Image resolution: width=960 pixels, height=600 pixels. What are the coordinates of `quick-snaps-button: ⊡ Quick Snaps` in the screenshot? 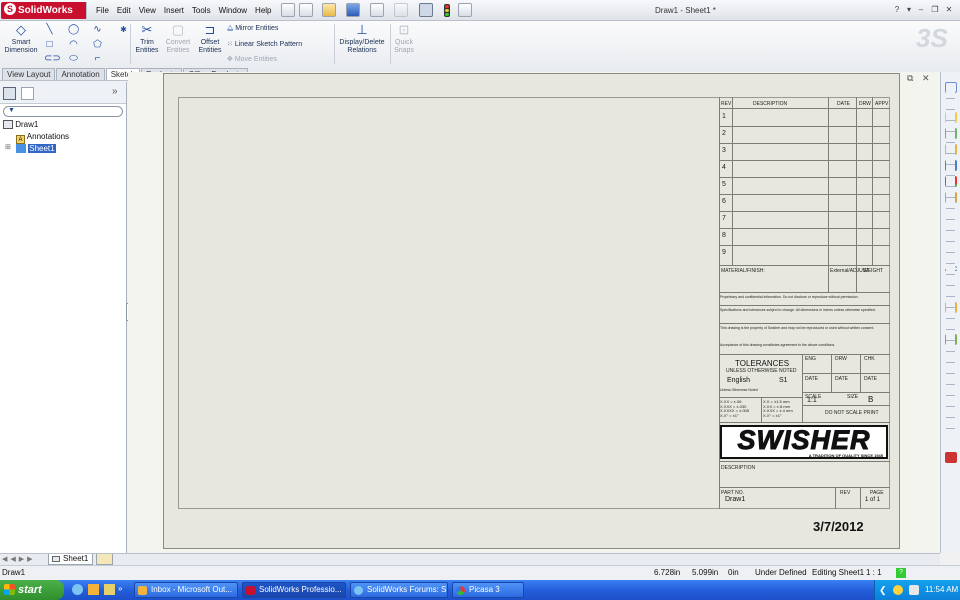 It's located at (404, 44).